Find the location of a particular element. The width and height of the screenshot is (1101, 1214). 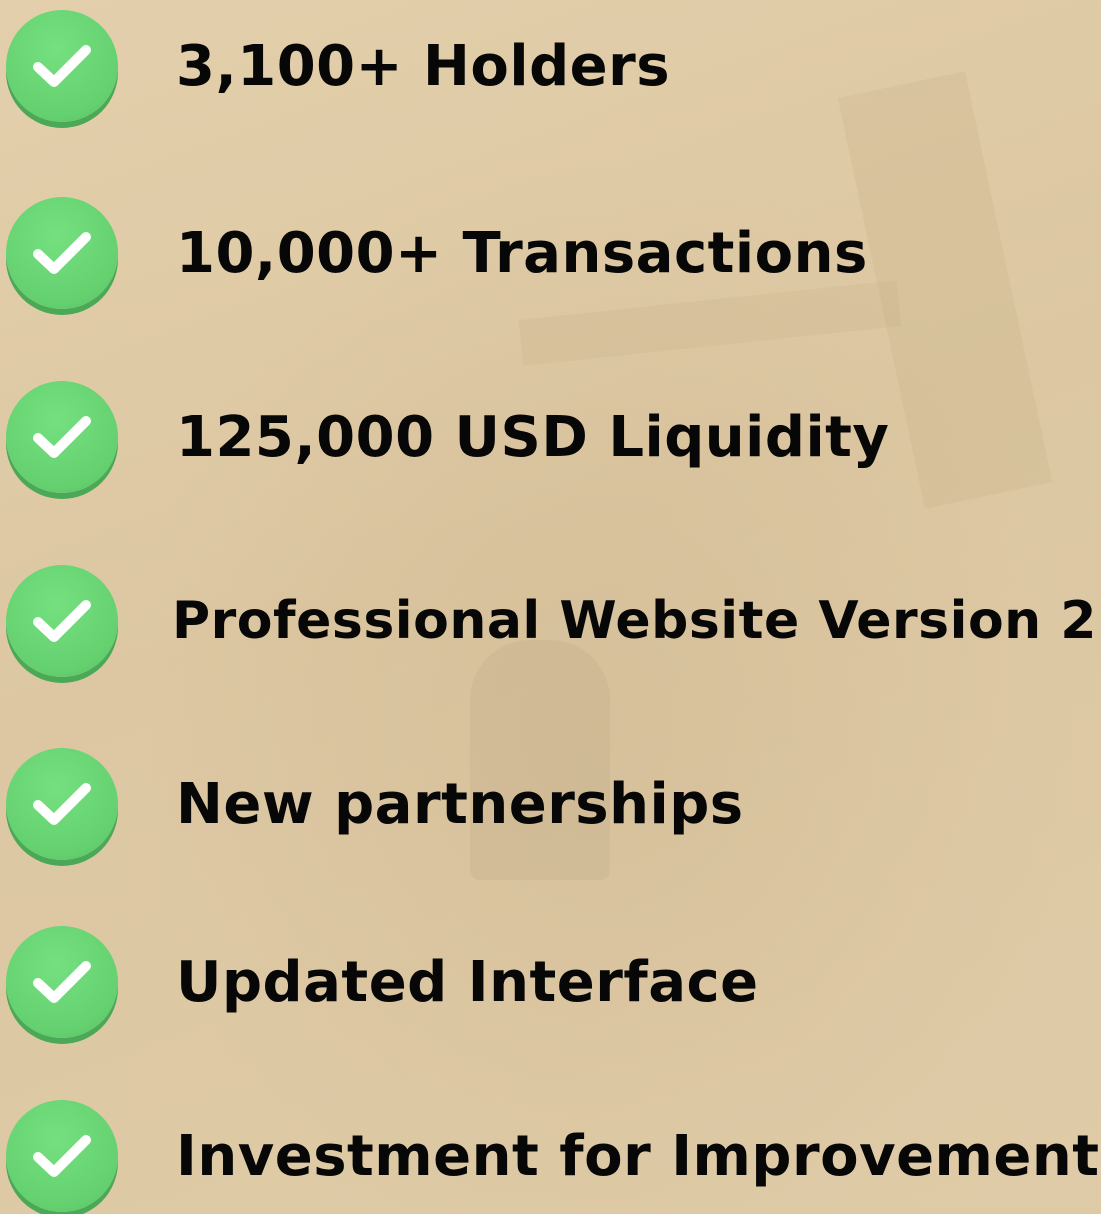

item-label: 10,000+ Transactions is located at coordinates (522, 253).